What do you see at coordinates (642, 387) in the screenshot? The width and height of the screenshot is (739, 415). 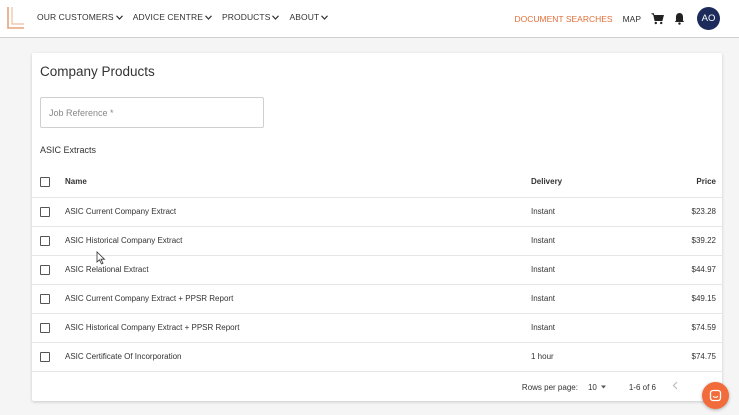 I see `pagination-range: 1-6 of 6` at bounding box center [642, 387].